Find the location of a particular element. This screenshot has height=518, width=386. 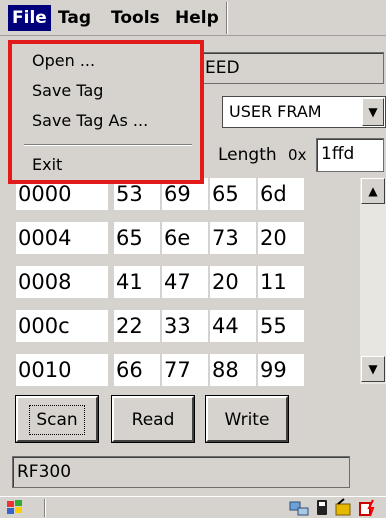

device-icon is located at coordinates (322, 508).